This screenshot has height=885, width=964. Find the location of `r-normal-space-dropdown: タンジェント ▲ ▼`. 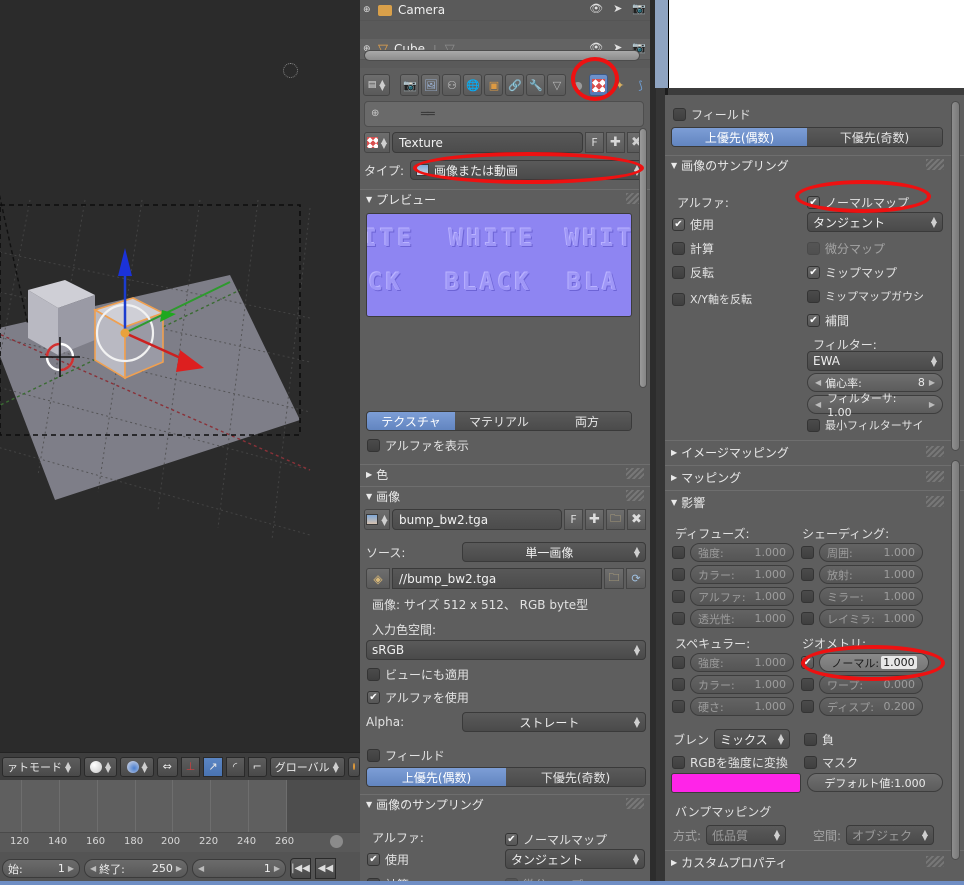

r-normal-space-dropdown: タンジェント ▲ ▼ is located at coordinates (875, 222).